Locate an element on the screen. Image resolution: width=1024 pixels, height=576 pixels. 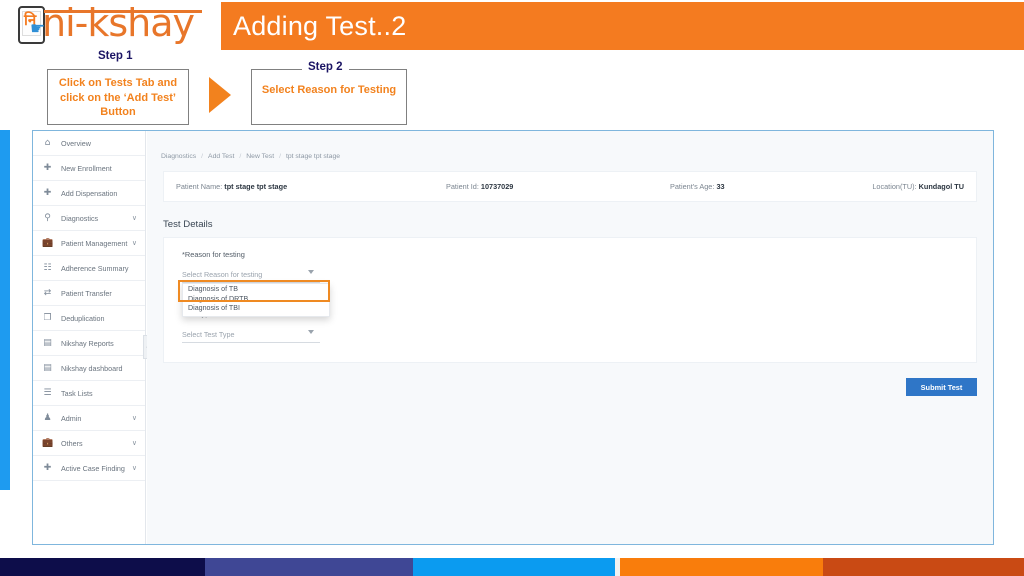
sidebar-item-nikshay-reports: ▤ Nikshay Reports is located at coordinates (89, 343).